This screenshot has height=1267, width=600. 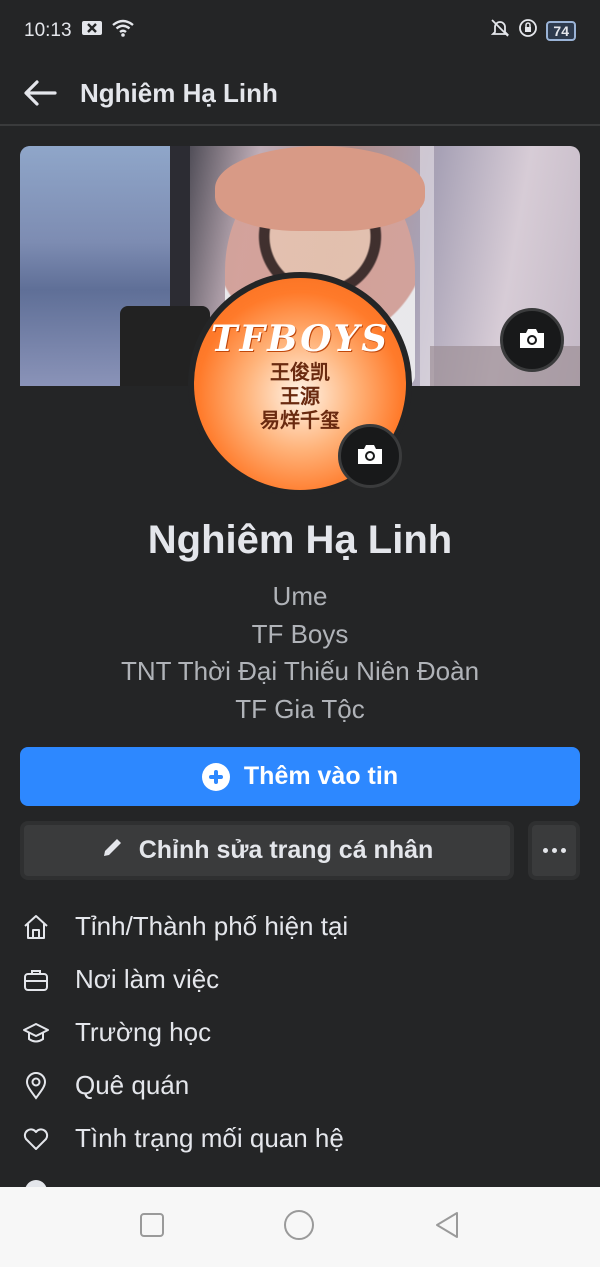 I want to click on avatar-cjk-line: 易烊千玺, so click(x=300, y=420).